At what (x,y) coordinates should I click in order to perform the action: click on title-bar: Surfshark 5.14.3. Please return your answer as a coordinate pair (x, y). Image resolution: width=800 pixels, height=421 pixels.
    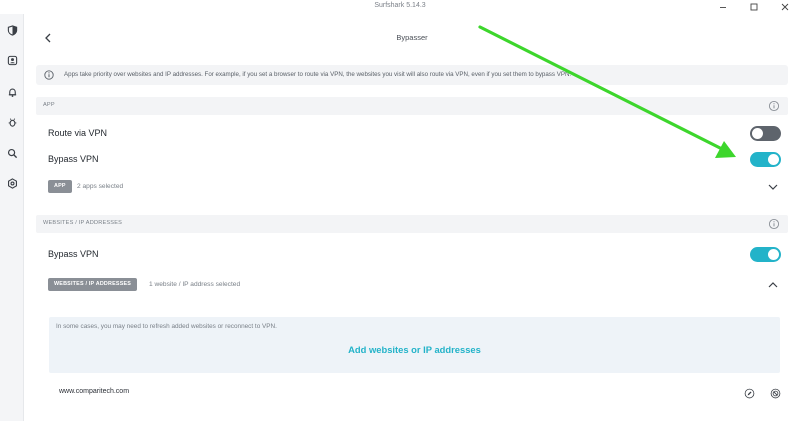
    Looking at the image, I should click on (400, 7).